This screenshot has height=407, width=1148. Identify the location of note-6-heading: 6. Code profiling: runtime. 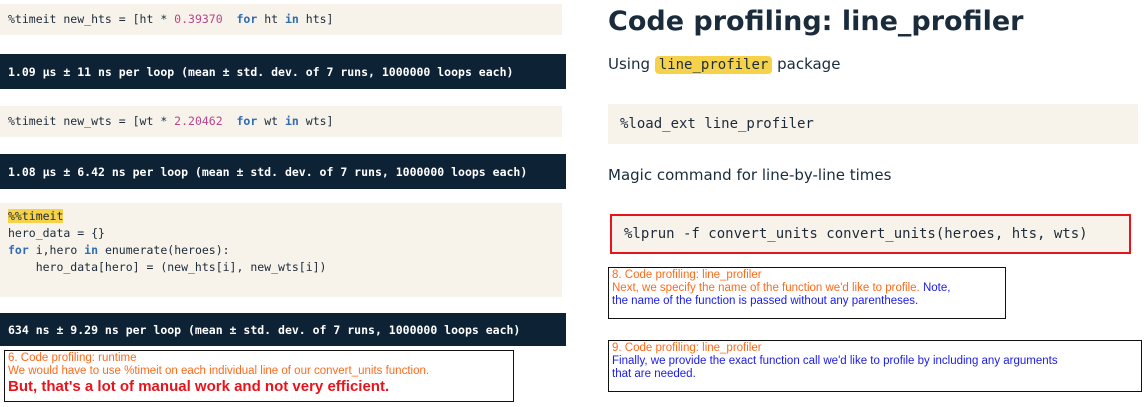
(72, 358).